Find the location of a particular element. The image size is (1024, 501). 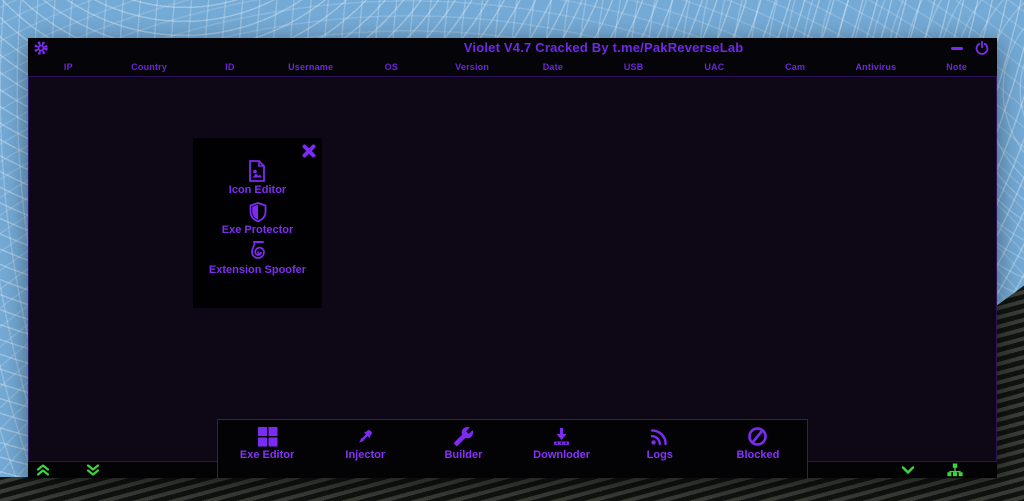

popup-item-exe-protector: Exe Protector is located at coordinates (257, 218).